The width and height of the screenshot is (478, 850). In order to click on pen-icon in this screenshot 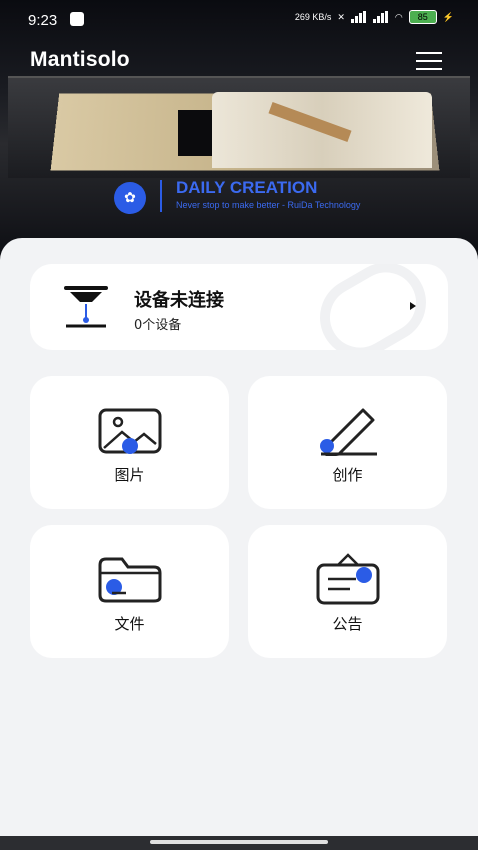, I will do `click(348, 432)`.